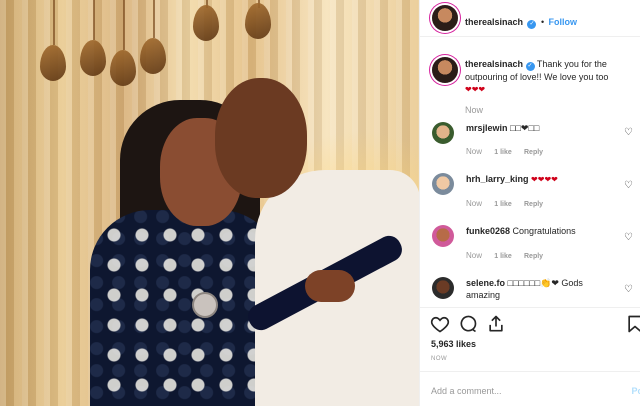  I want to click on commenter-username: hrh_larry_king, so click(497, 179).